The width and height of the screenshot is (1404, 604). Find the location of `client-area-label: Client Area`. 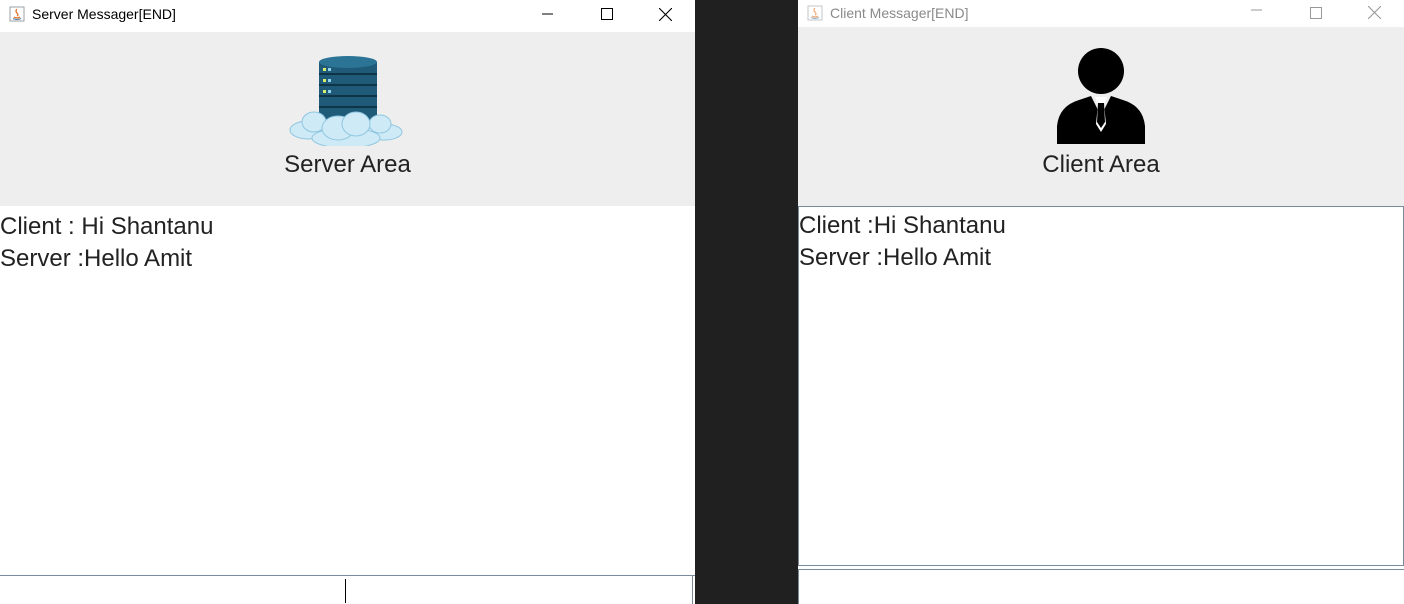

client-area-label: Client Area is located at coordinates (1101, 164).